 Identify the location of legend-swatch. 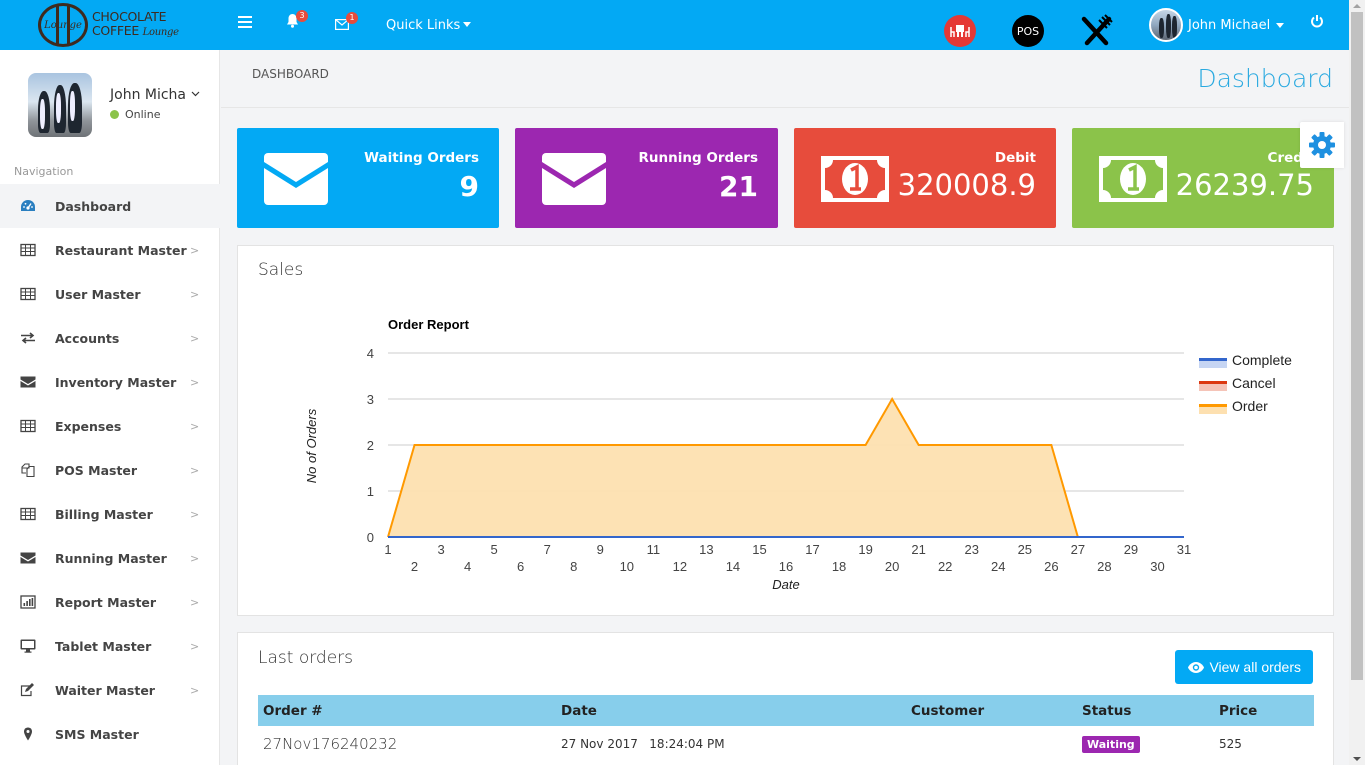
(1213, 410).